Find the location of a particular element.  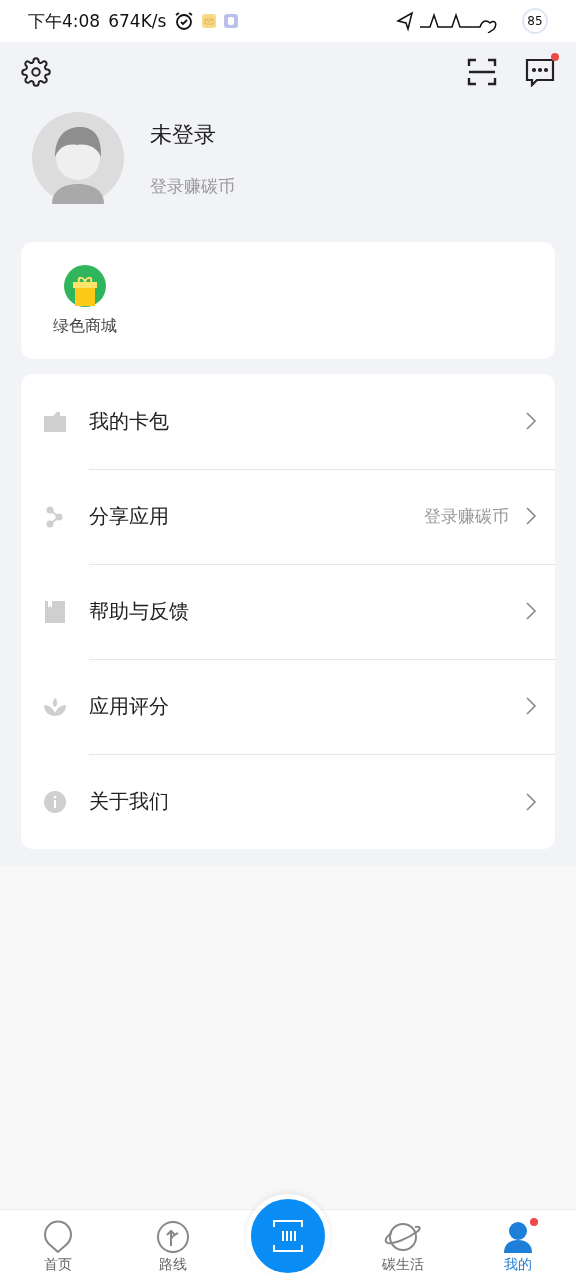

status-time: 下午4:08 is located at coordinates (64, 21).